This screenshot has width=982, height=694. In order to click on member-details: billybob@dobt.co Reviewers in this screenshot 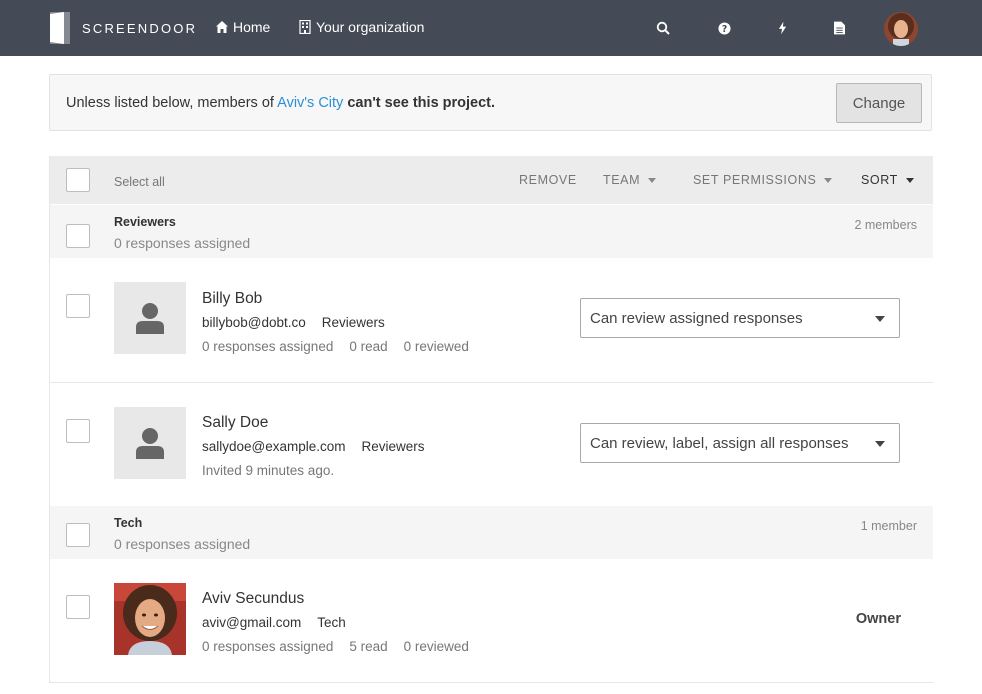, I will do `click(293, 322)`.